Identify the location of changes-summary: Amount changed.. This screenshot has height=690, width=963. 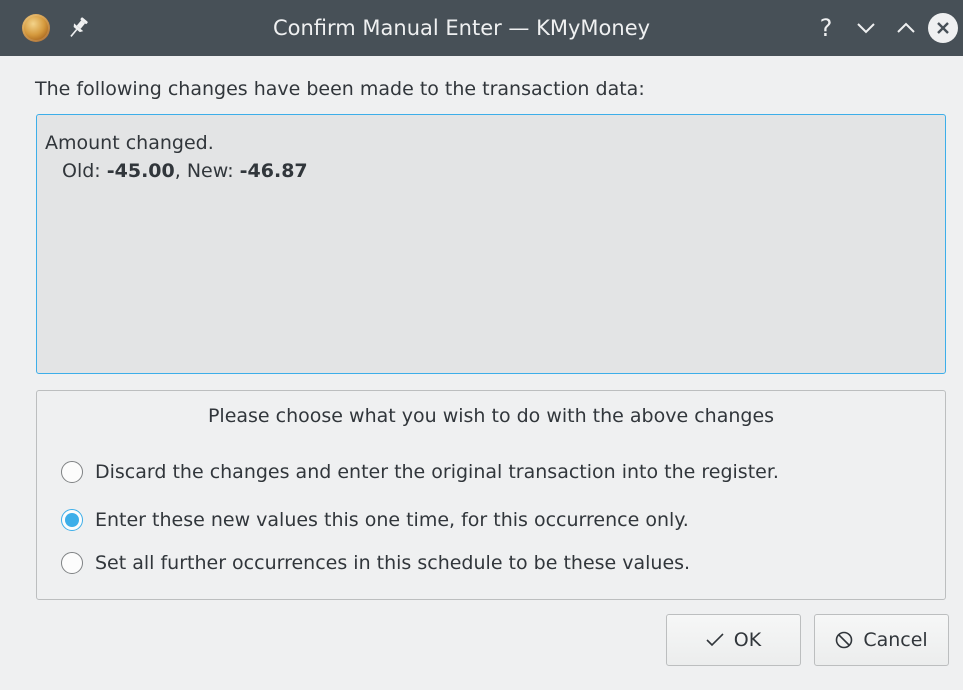
(129, 143).